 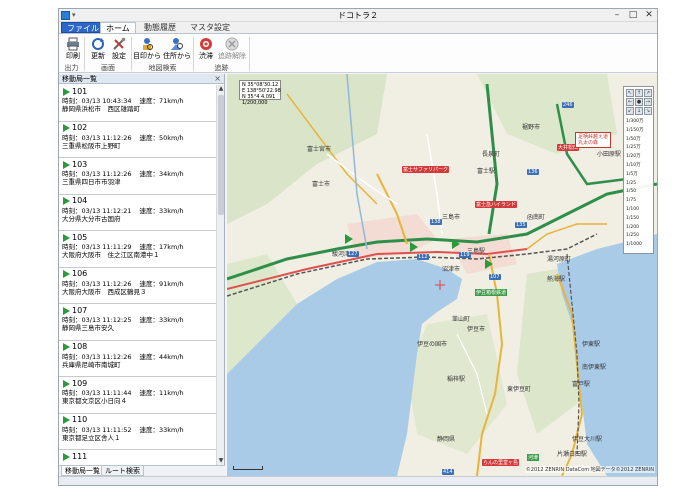 I want to click on refresh-icon, so click(x=98, y=44).